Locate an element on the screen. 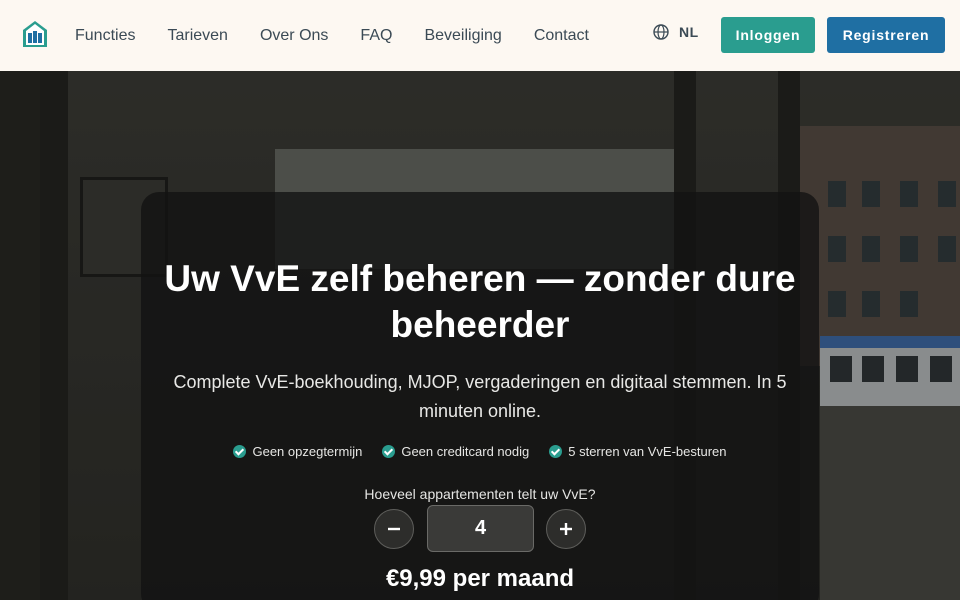 The height and width of the screenshot is (600, 960). benefit-label: 5 sterren van VvE-besturen is located at coordinates (647, 451).